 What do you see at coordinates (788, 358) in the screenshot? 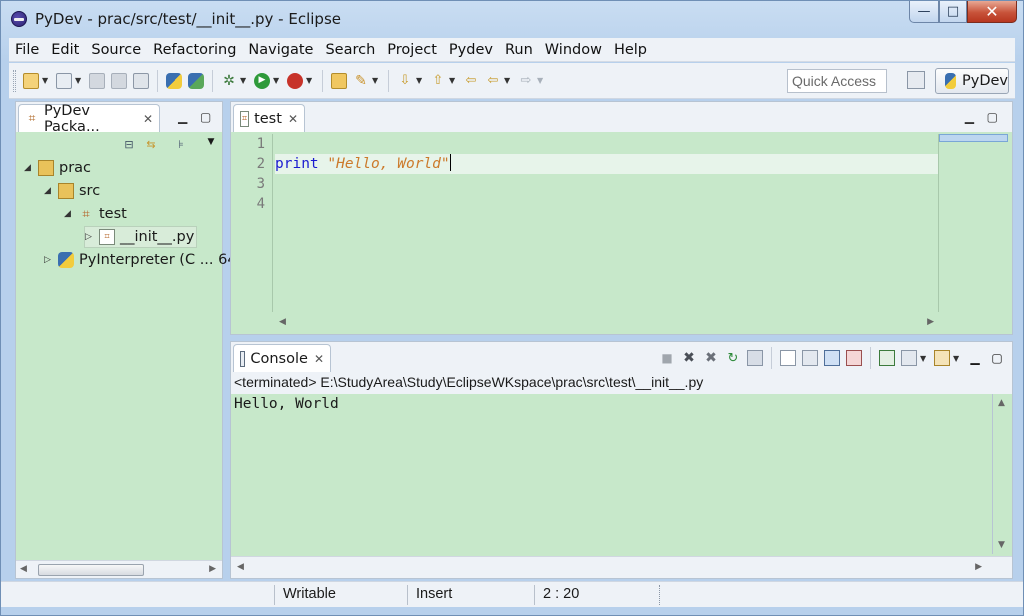
I see `clear-console-icon` at bounding box center [788, 358].